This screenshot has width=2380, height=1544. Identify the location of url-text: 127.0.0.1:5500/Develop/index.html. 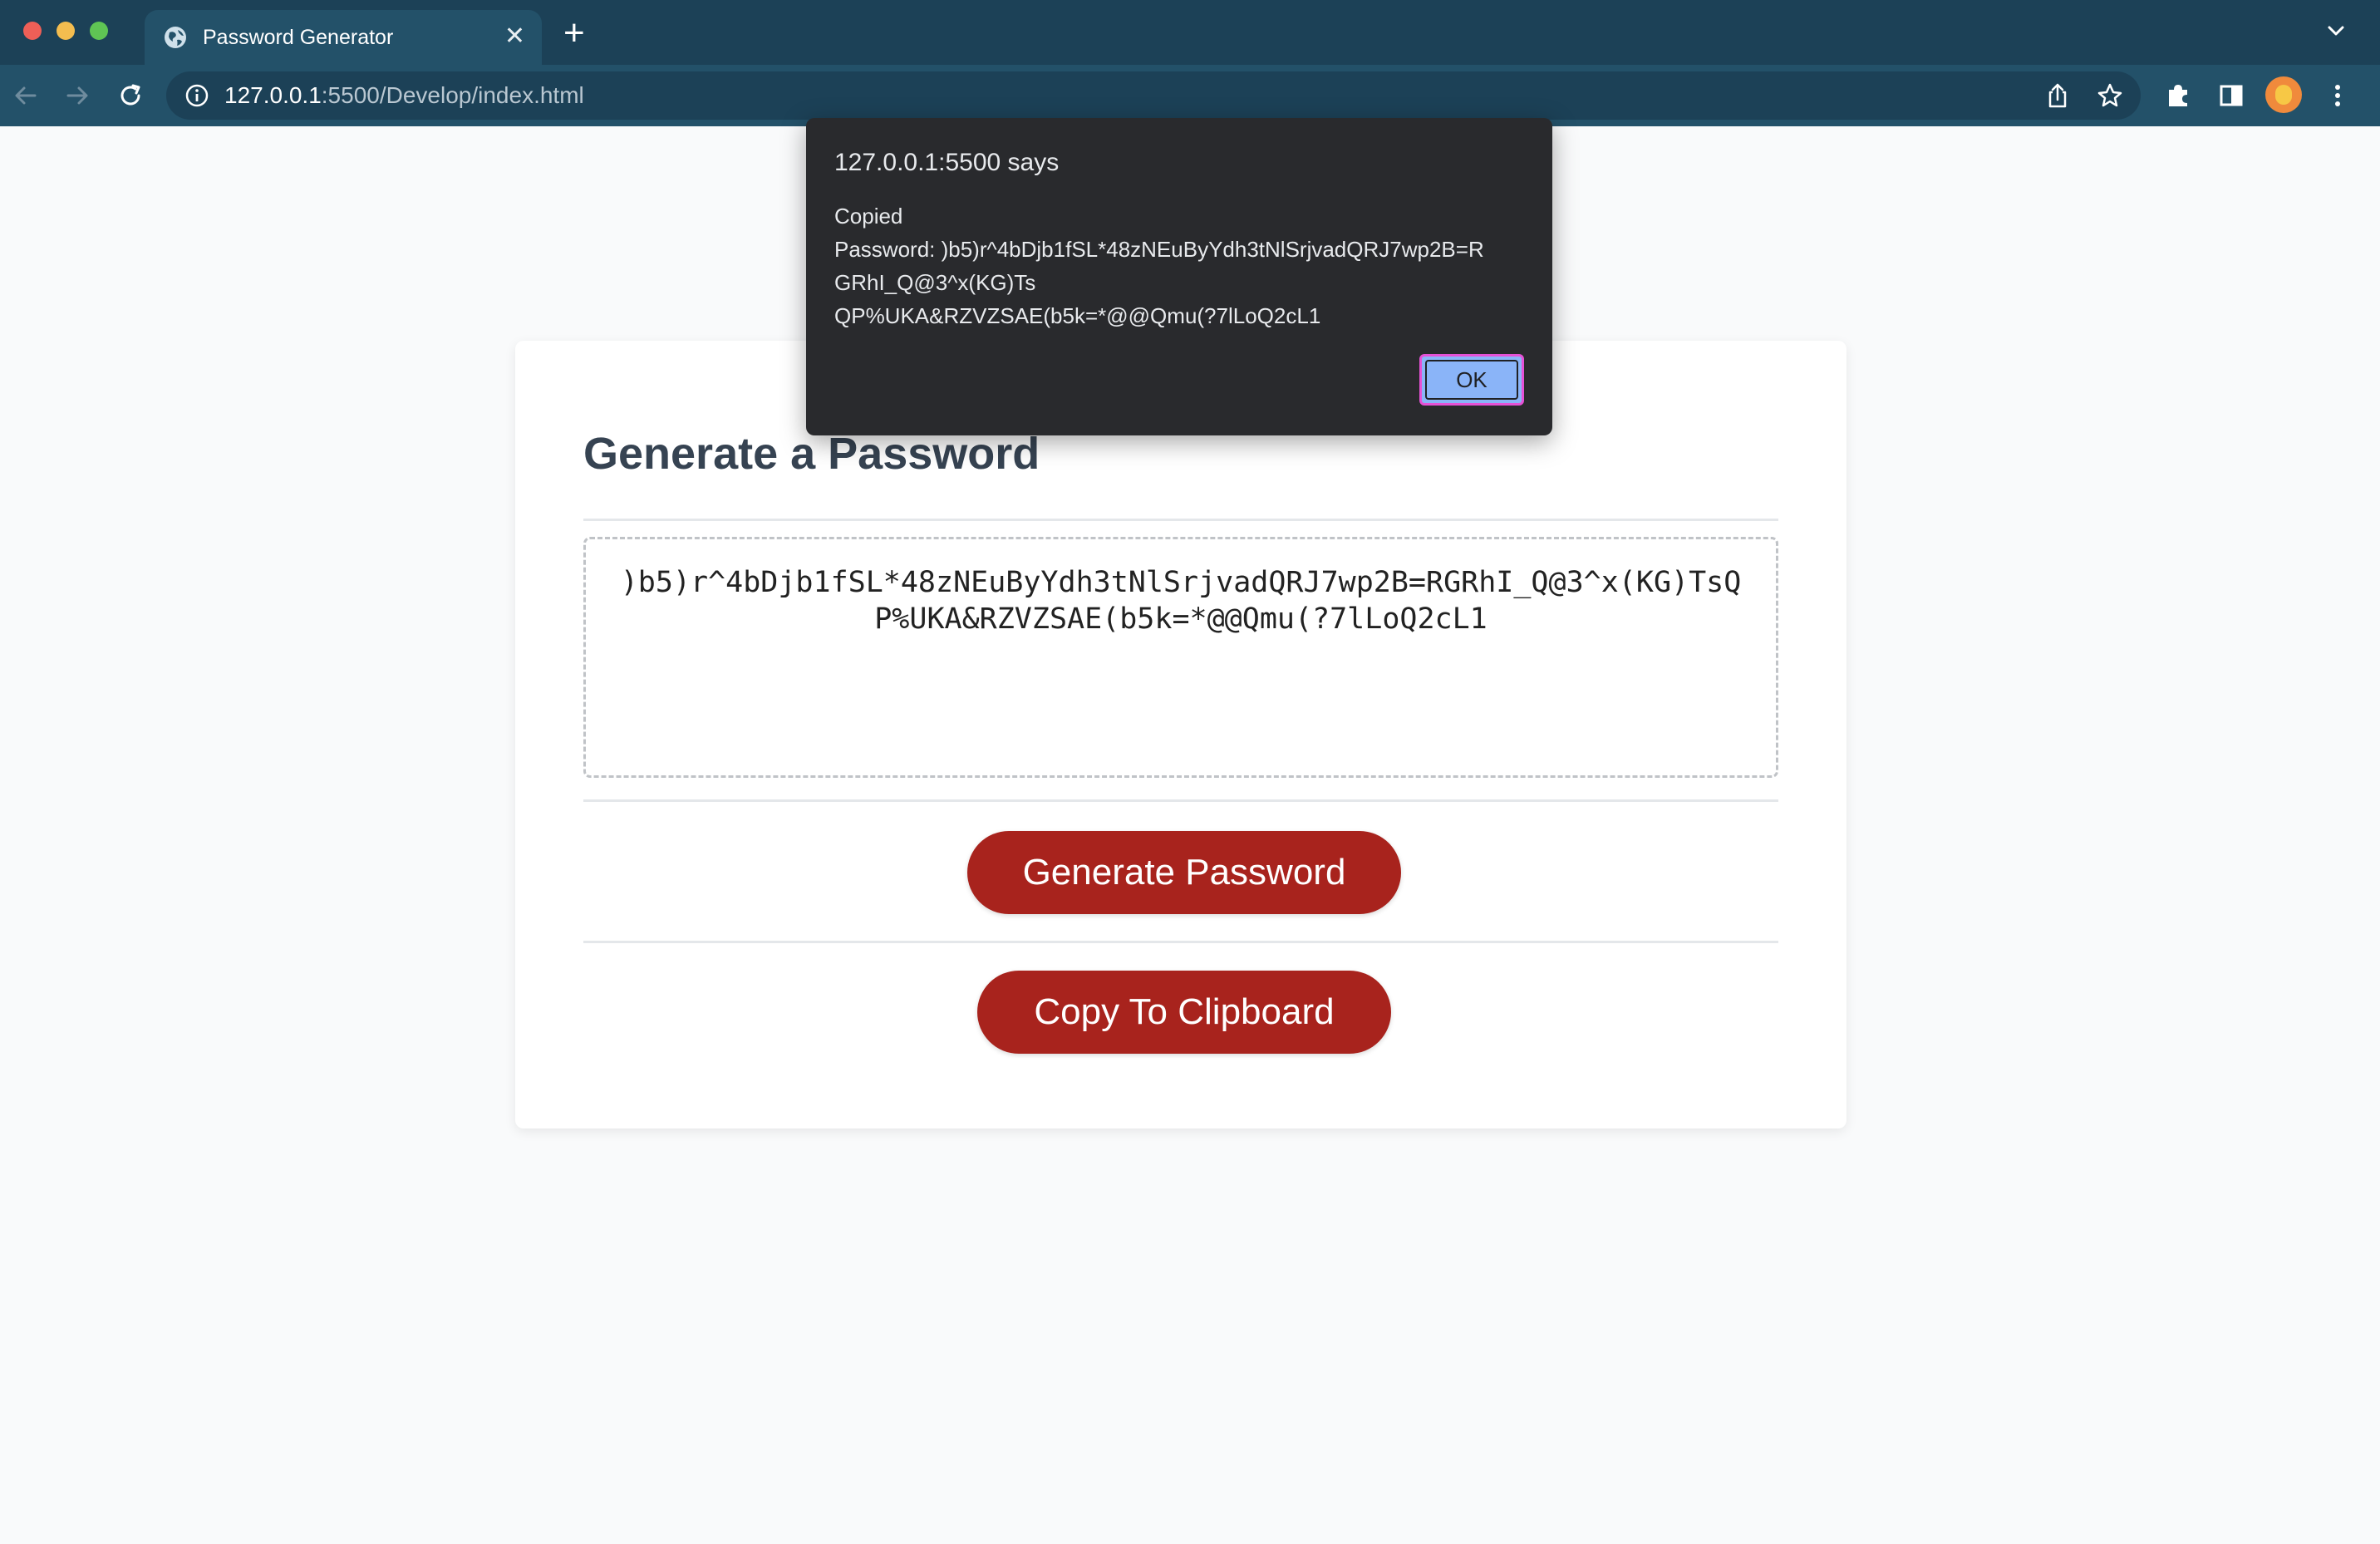
(404, 95).